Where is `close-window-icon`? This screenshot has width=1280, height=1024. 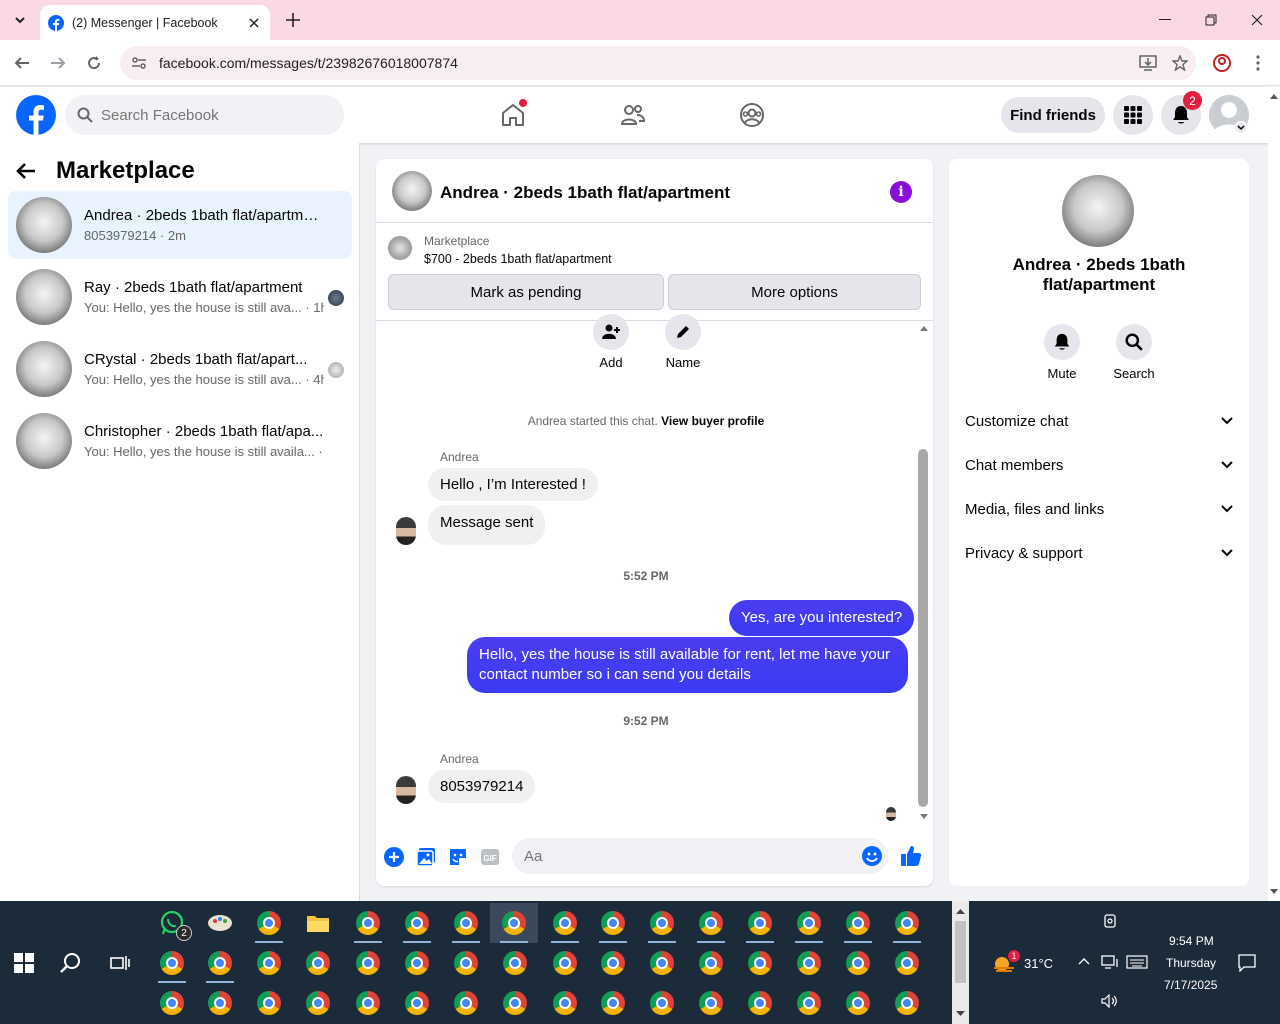 close-window-icon is located at coordinates (1257, 20).